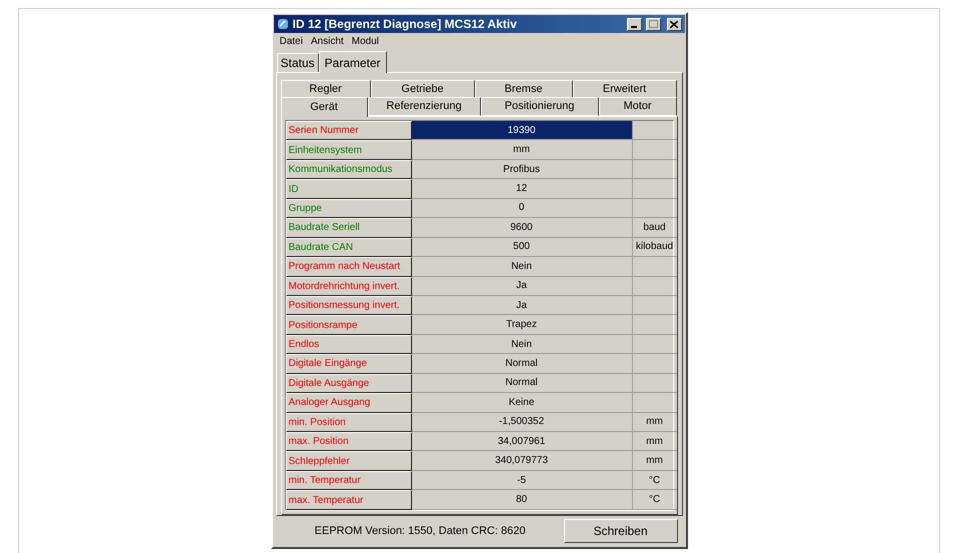 The height and width of the screenshot is (553, 954). Describe the element at coordinates (637, 106) in the screenshot. I see `tab: Motor` at that location.